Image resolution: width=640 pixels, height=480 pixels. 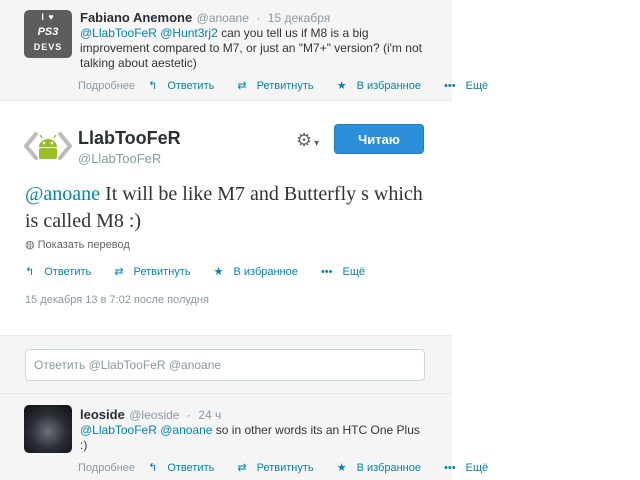 I want to click on avatar: I ♥ PS3 DEVS, so click(x=48, y=34).